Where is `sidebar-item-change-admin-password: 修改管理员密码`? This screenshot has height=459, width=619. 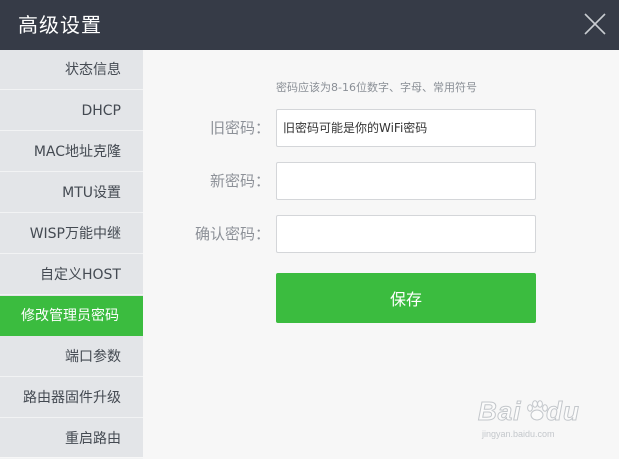 sidebar-item-change-admin-password: 修改管理员密码 is located at coordinates (71, 316).